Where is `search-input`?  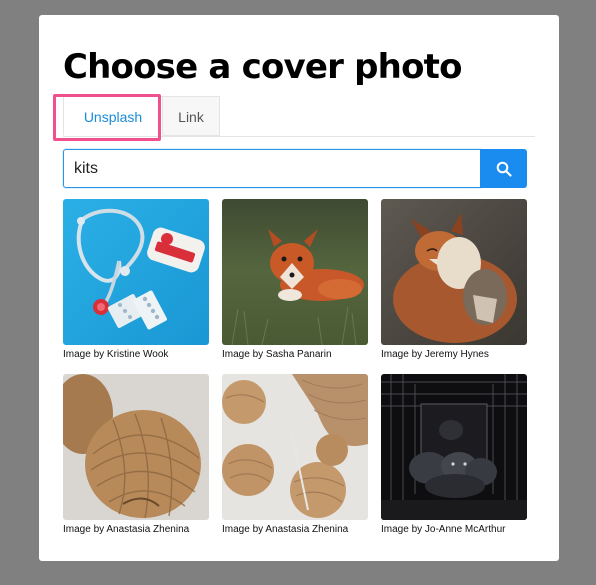
search-input is located at coordinates (272, 168).